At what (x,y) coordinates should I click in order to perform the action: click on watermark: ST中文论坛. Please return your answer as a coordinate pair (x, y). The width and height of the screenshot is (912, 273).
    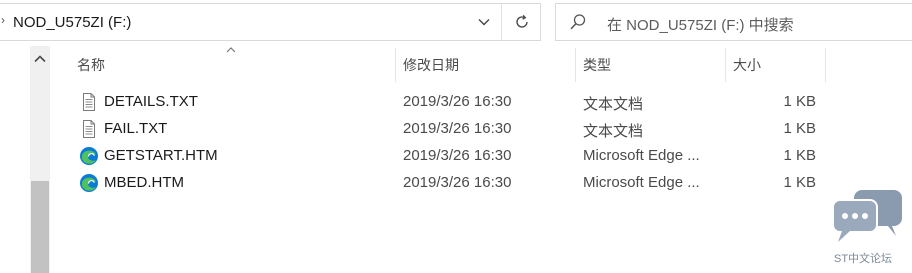
    Looking at the image, I should click on (870, 228).